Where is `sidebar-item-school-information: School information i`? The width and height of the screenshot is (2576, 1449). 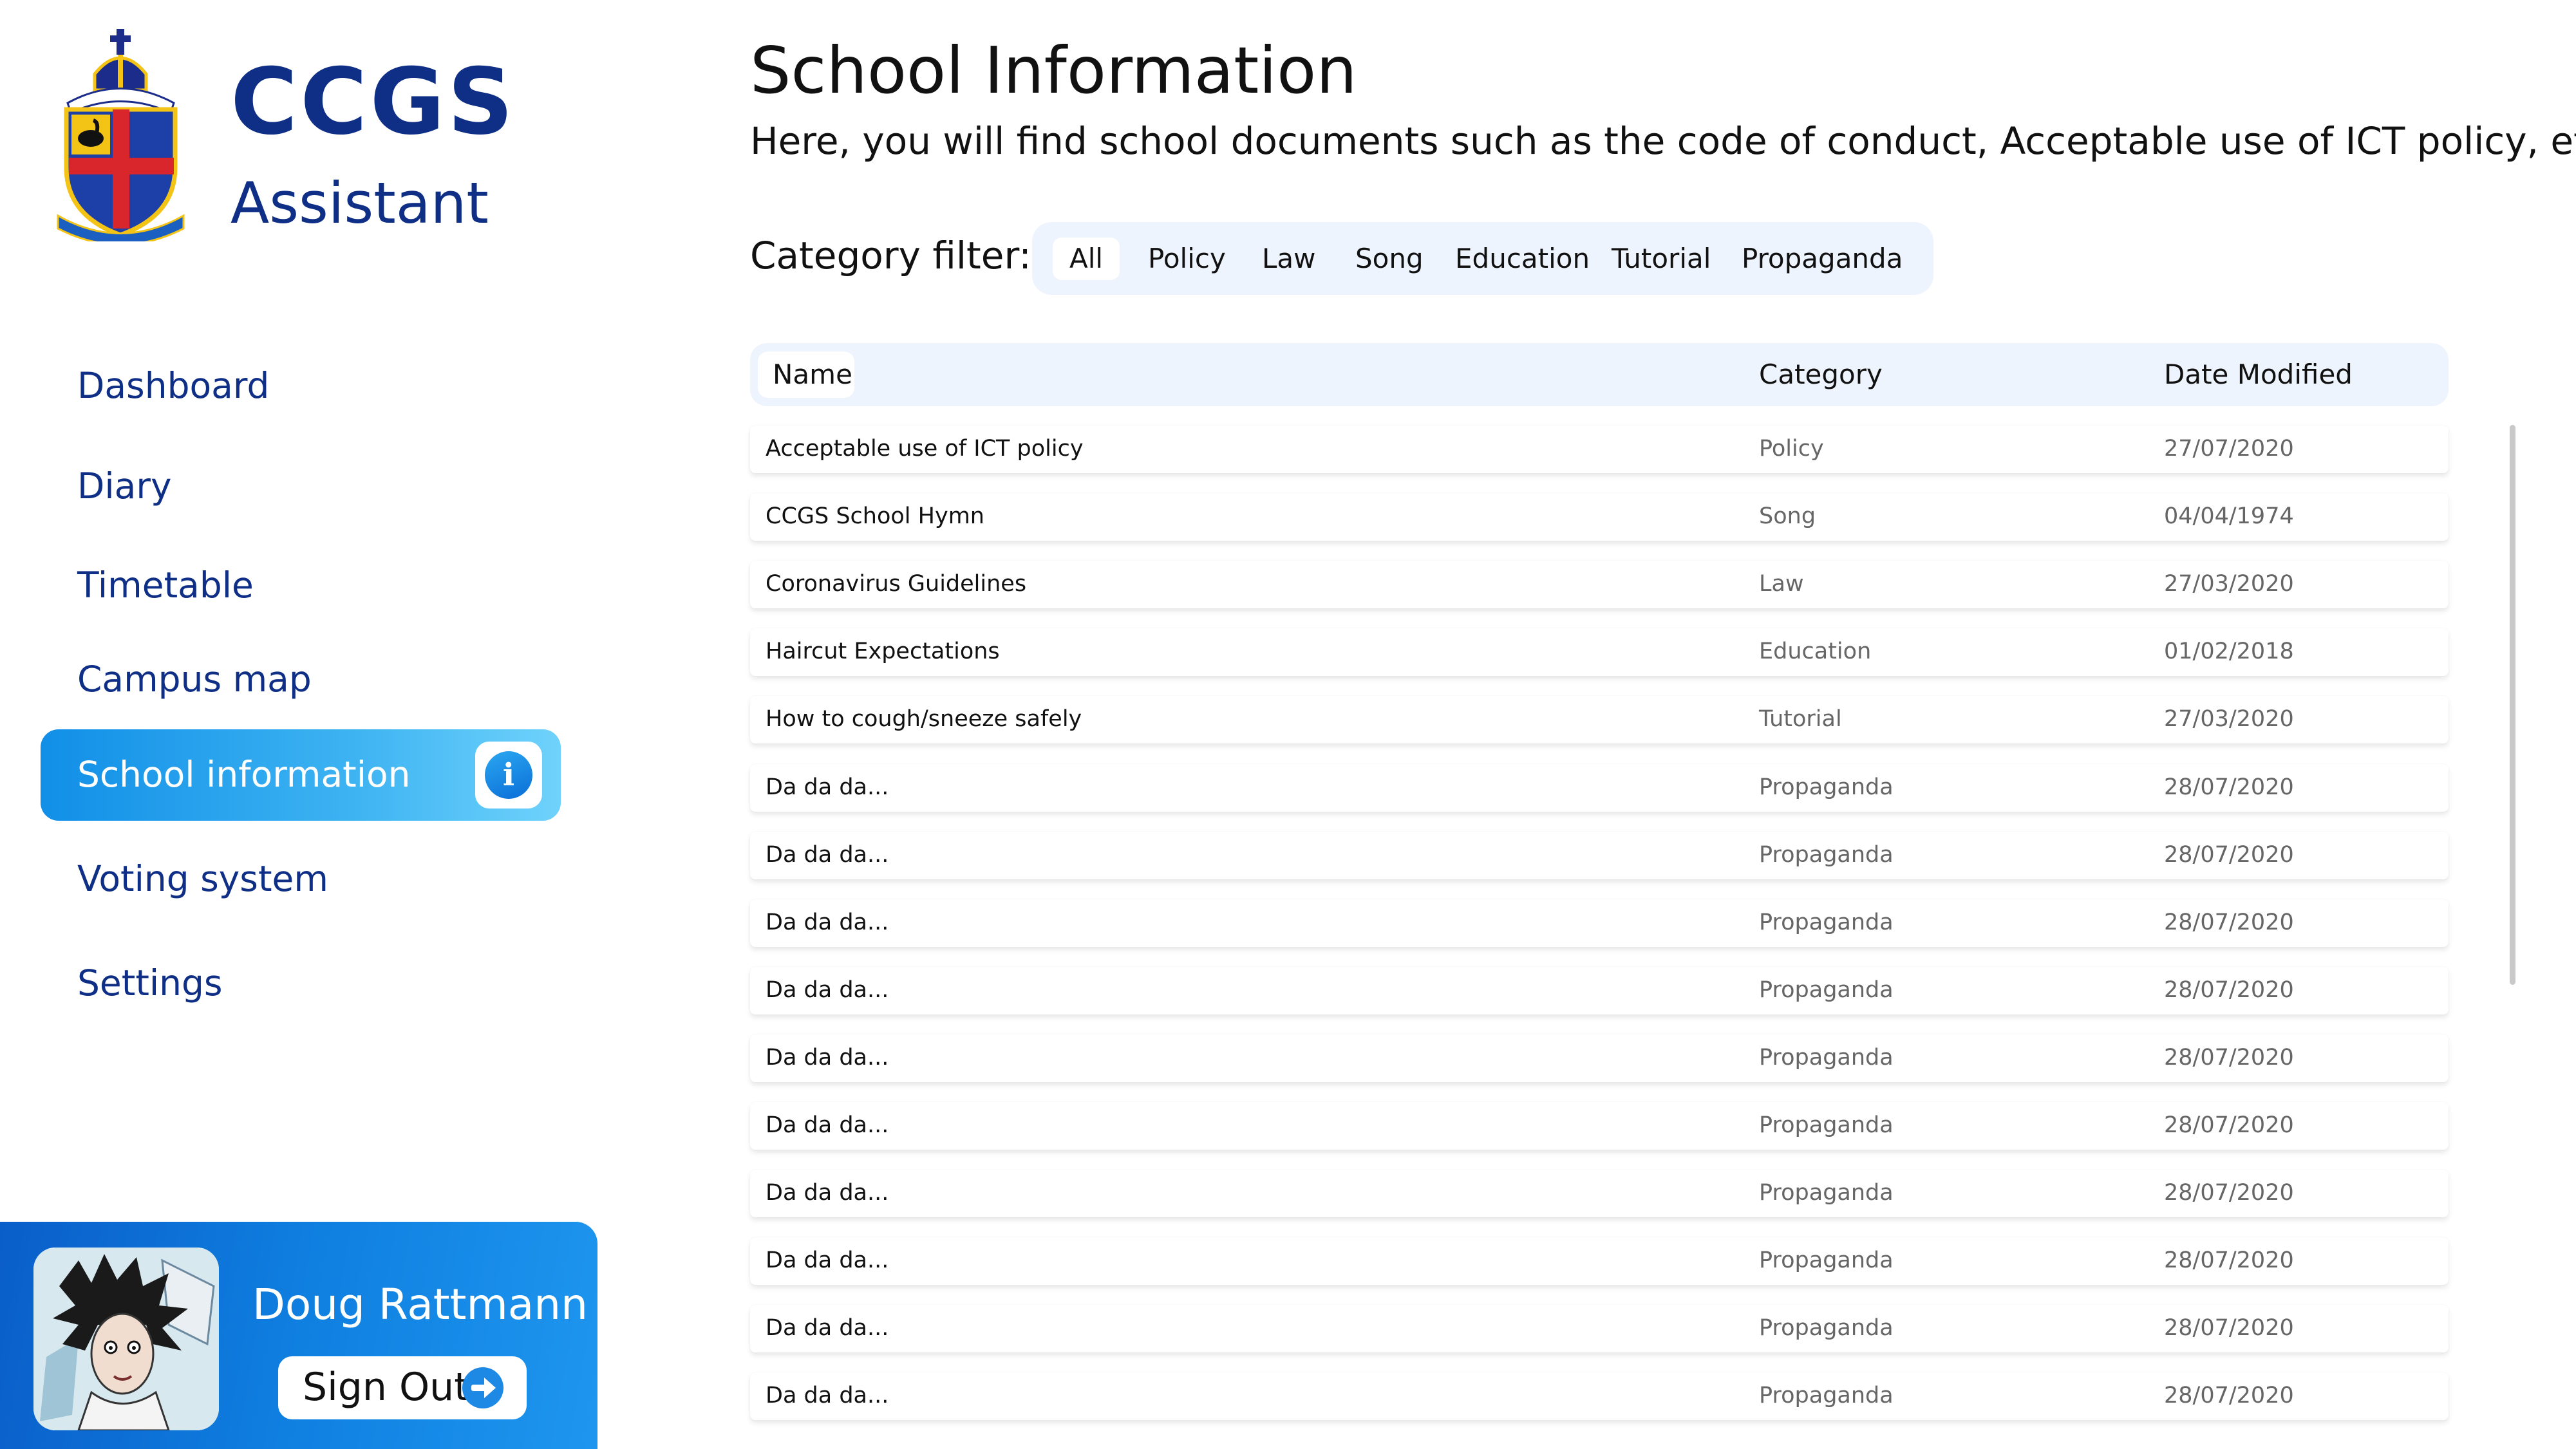 sidebar-item-school-information: School information i is located at coordinates (301, 775).